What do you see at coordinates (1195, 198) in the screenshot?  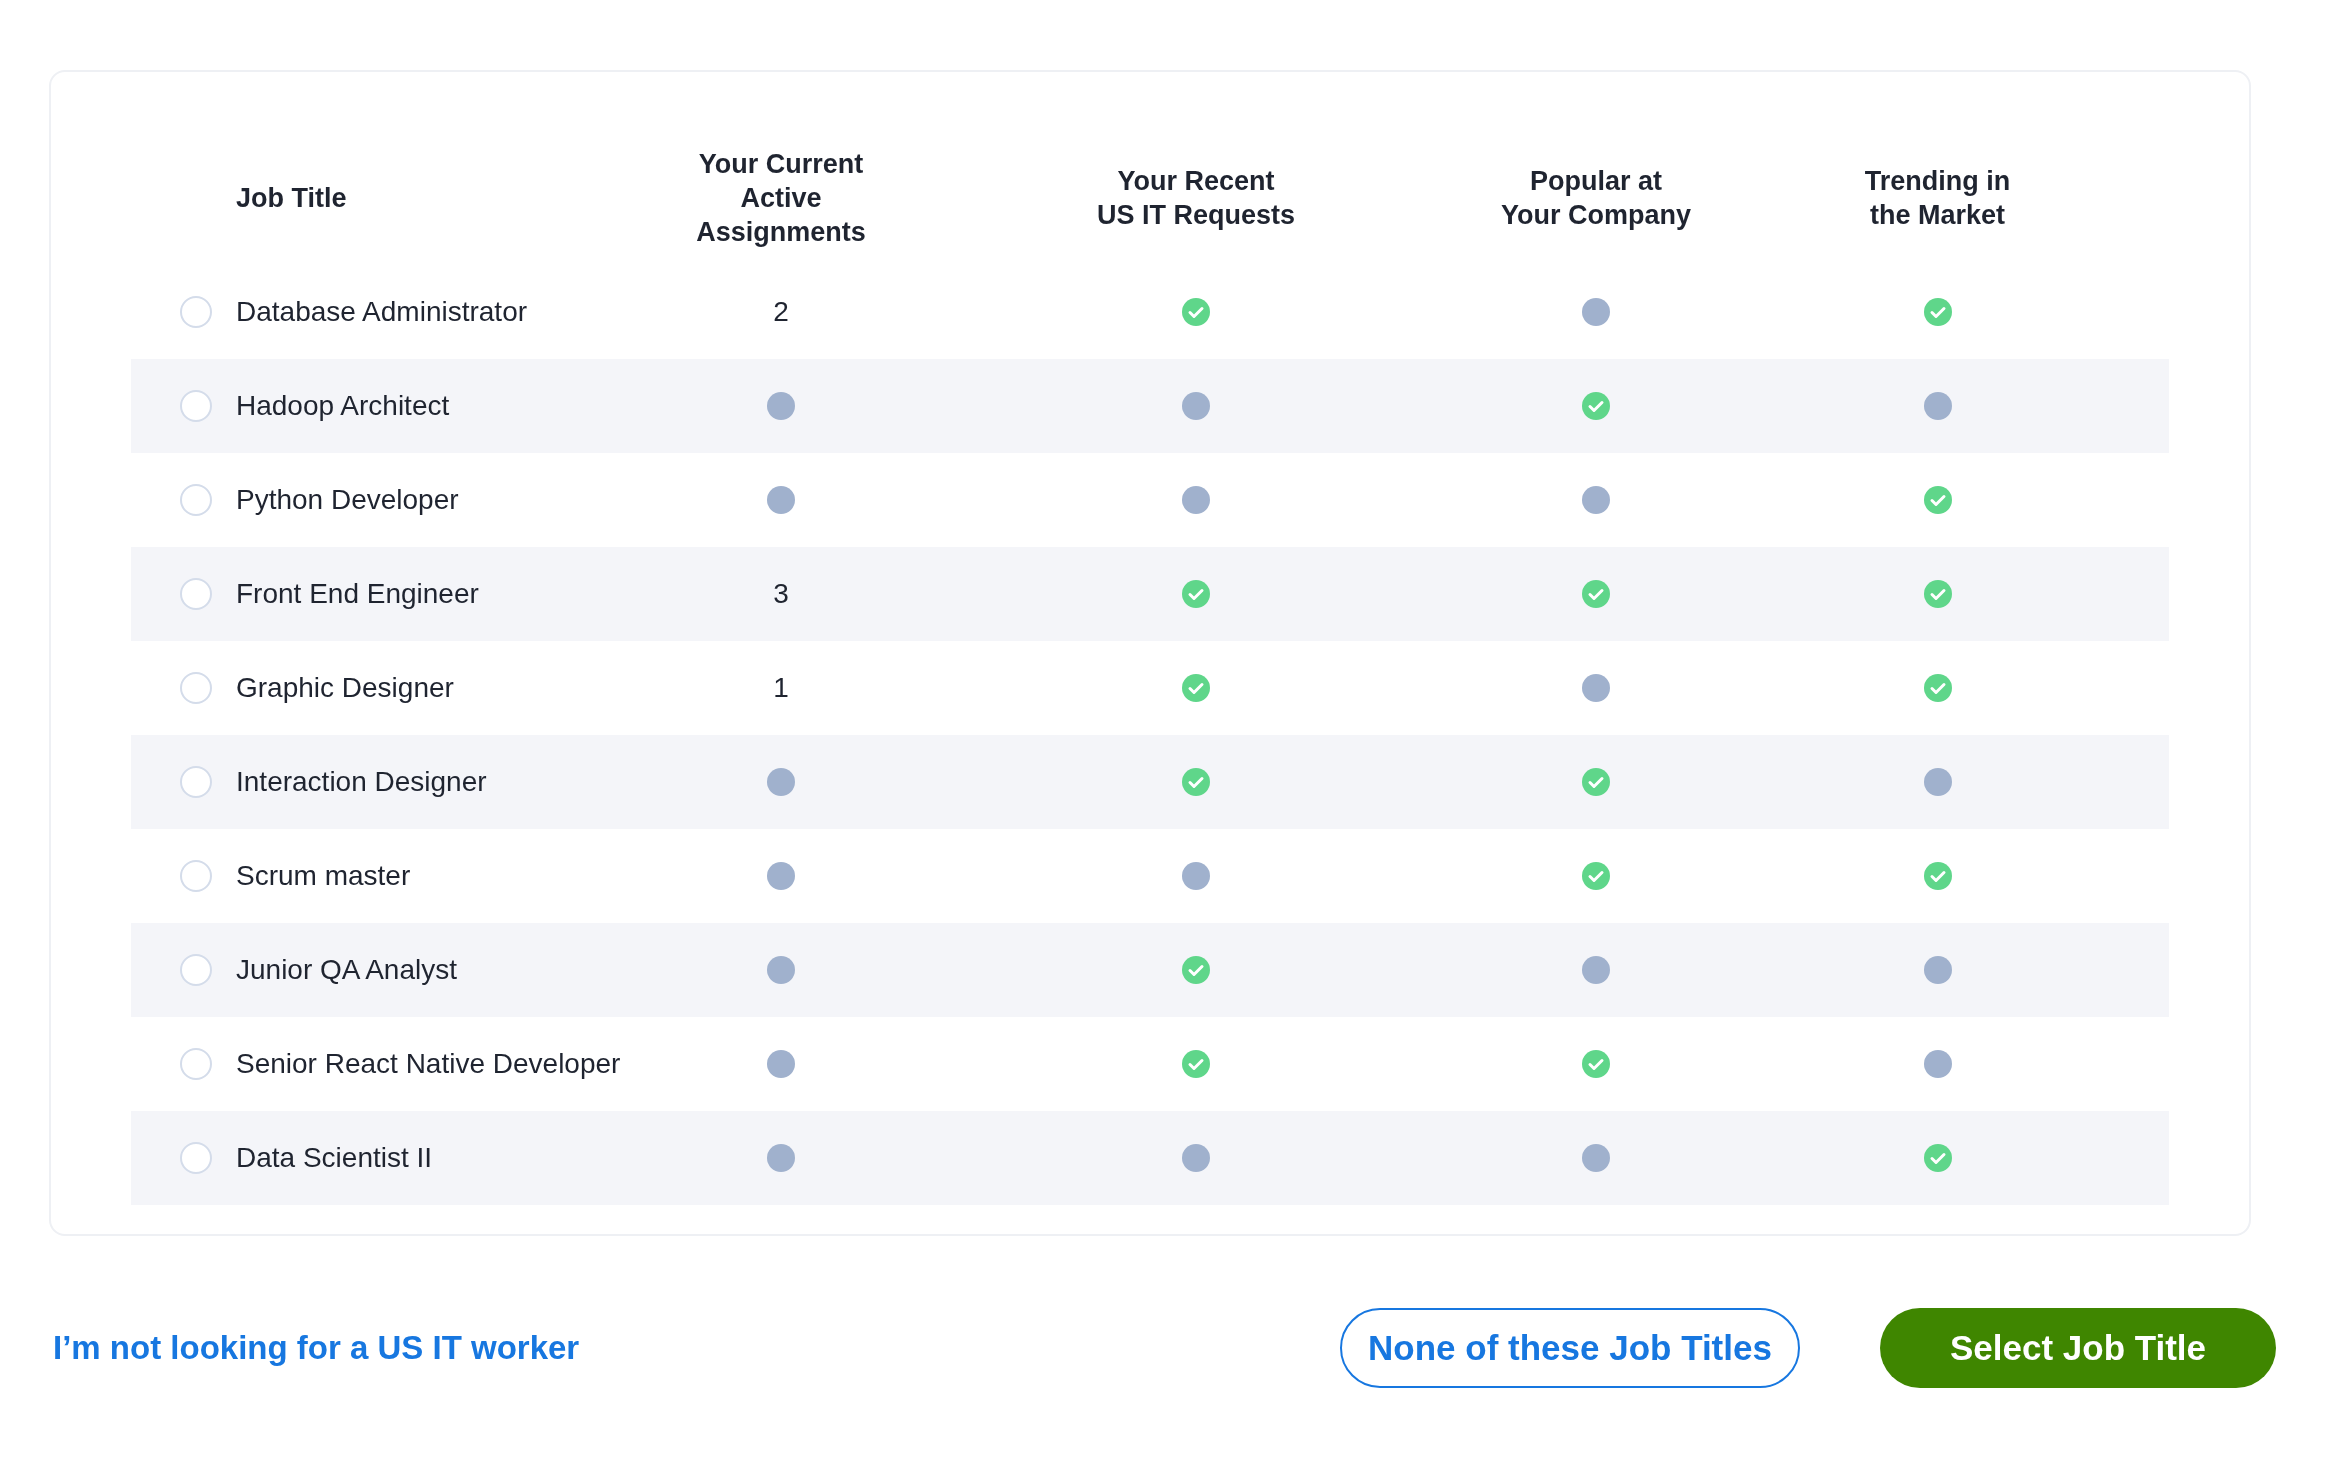 I see `column-header: Your Recent US IT Requests` at bounding box center [1195, 198].